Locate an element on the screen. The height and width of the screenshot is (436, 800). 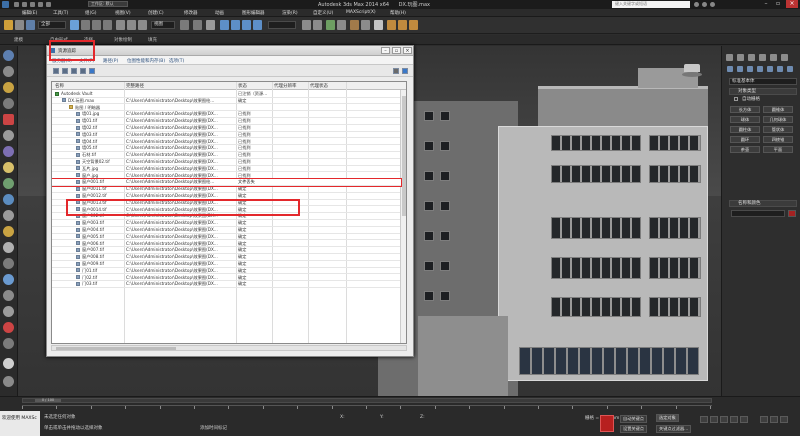
go-to-start-icon is located at coordinates (704, 419).